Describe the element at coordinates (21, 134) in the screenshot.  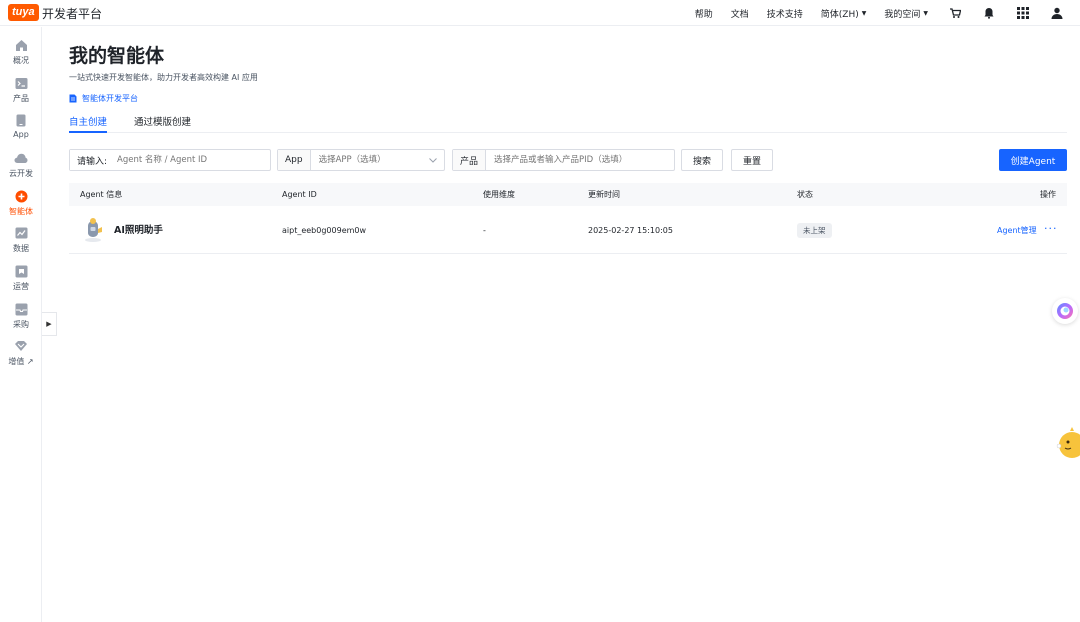
I see `sidebar-item-label: App` at that location.